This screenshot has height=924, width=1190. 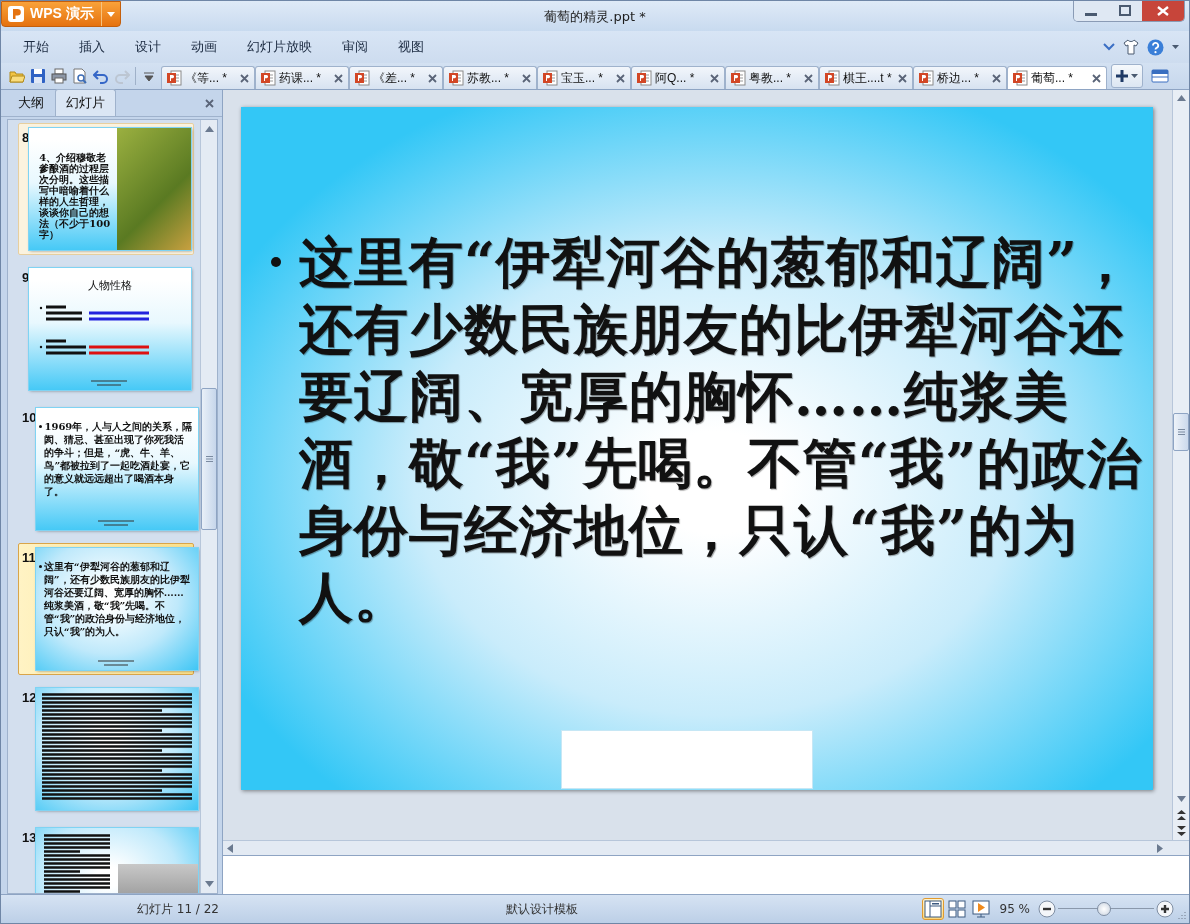 I want to click on slide-thumbnail-text: 4、介绍穆敬老爹酿酒的过程层次分明。这些描写中暗喻着什么样的人生哲理，谈谈你自己的想法（不少于100字）, so click(x=75, y=196).